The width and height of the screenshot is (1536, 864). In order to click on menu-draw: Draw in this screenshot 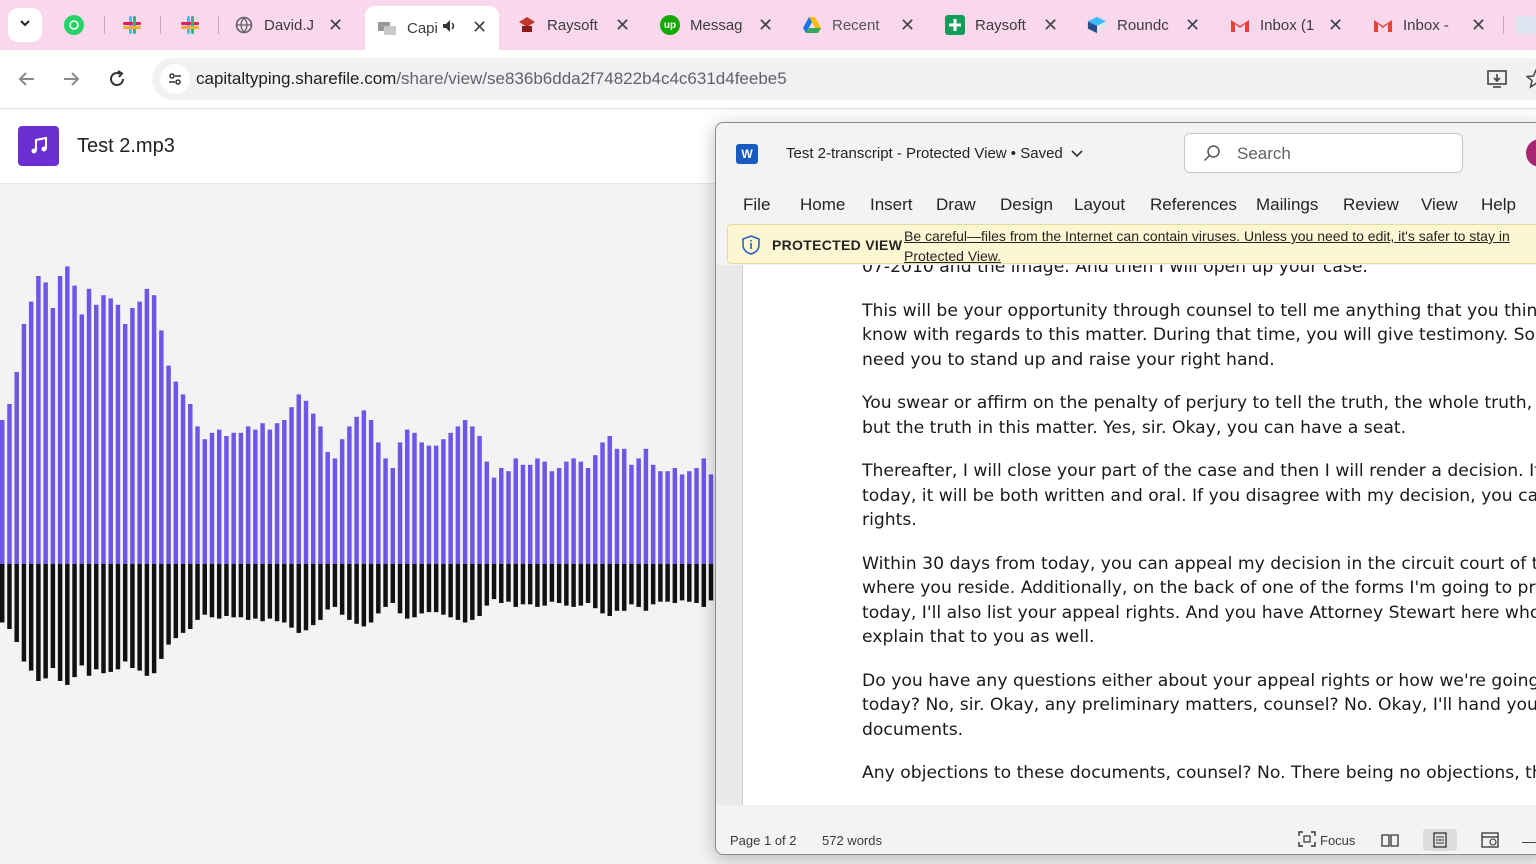, I will do `click(956, 205)`.